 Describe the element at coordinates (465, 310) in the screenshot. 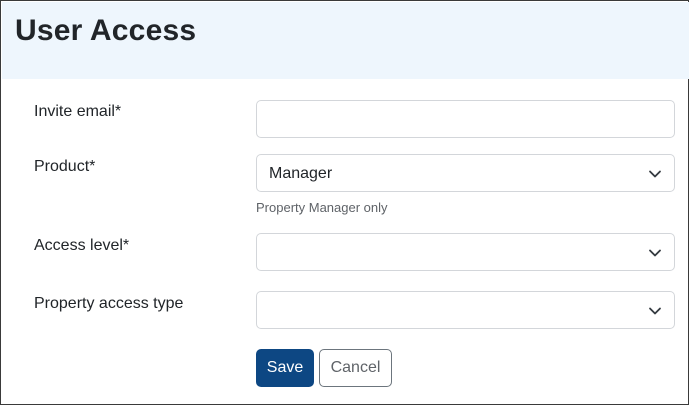

I see `property-access-type-select` at that location.